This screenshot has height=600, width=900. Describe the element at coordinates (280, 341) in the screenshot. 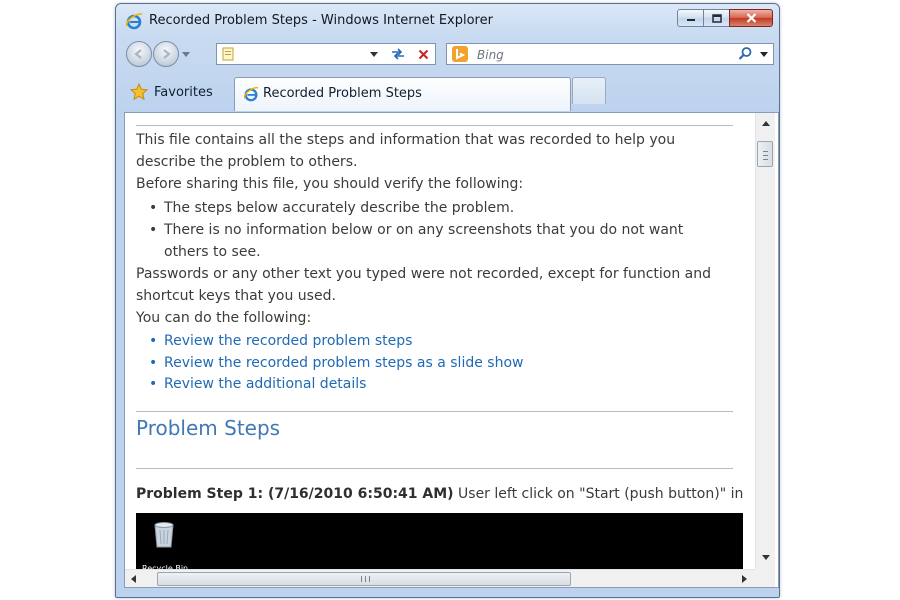

I see `link-review-steps: Review the recorded problem steps` at that location.